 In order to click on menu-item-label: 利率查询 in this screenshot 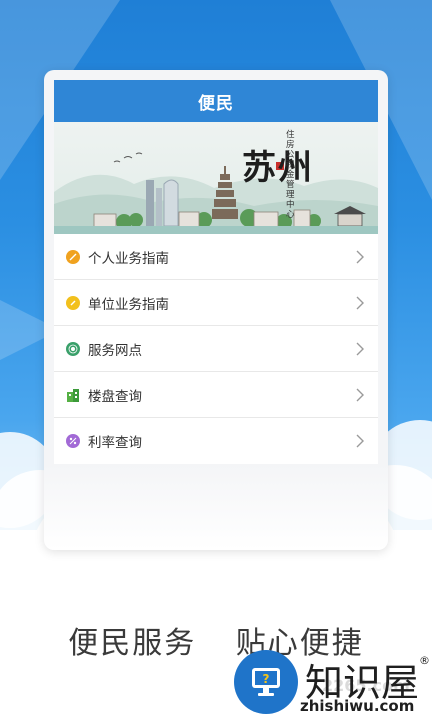, I will do `click(115, 443)`.